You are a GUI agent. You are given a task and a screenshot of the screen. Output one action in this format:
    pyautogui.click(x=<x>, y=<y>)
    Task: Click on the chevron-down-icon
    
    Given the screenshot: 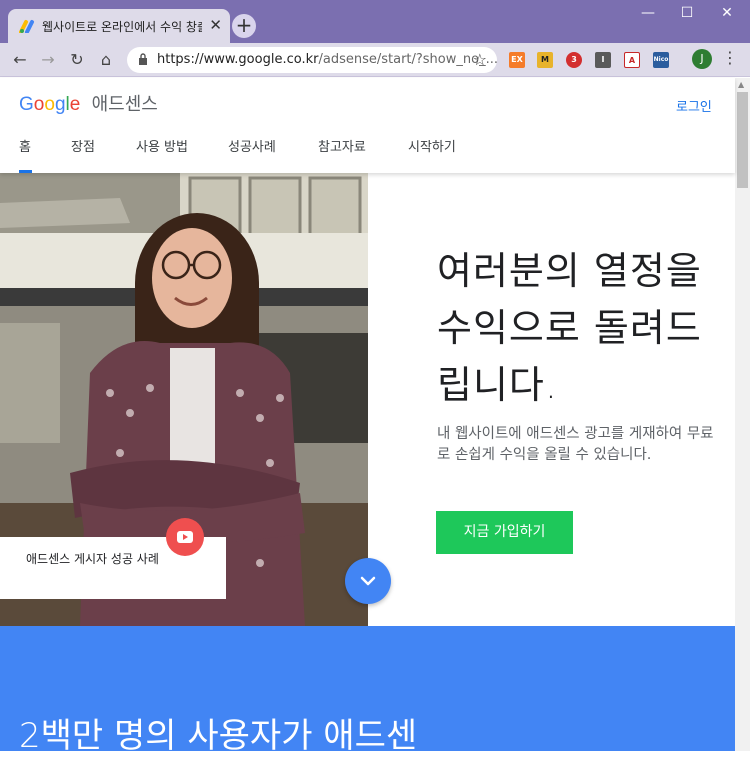 What is the action you would take?
    pyautogui.click(x=368, y=581)
    